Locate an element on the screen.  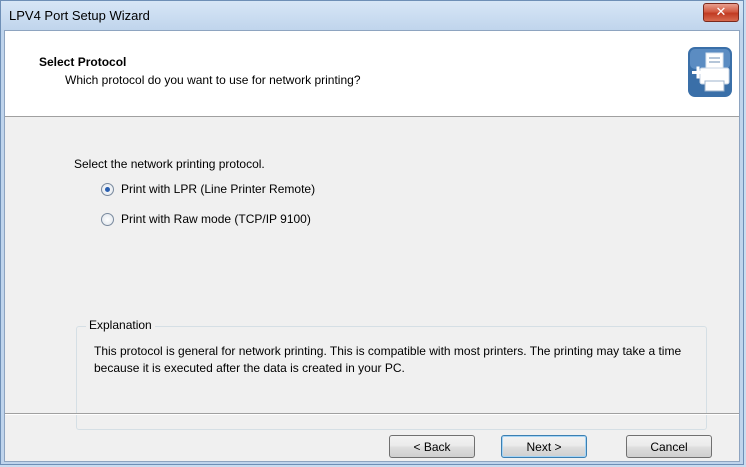
printer-add-icon is located at coordinates (710, 72).